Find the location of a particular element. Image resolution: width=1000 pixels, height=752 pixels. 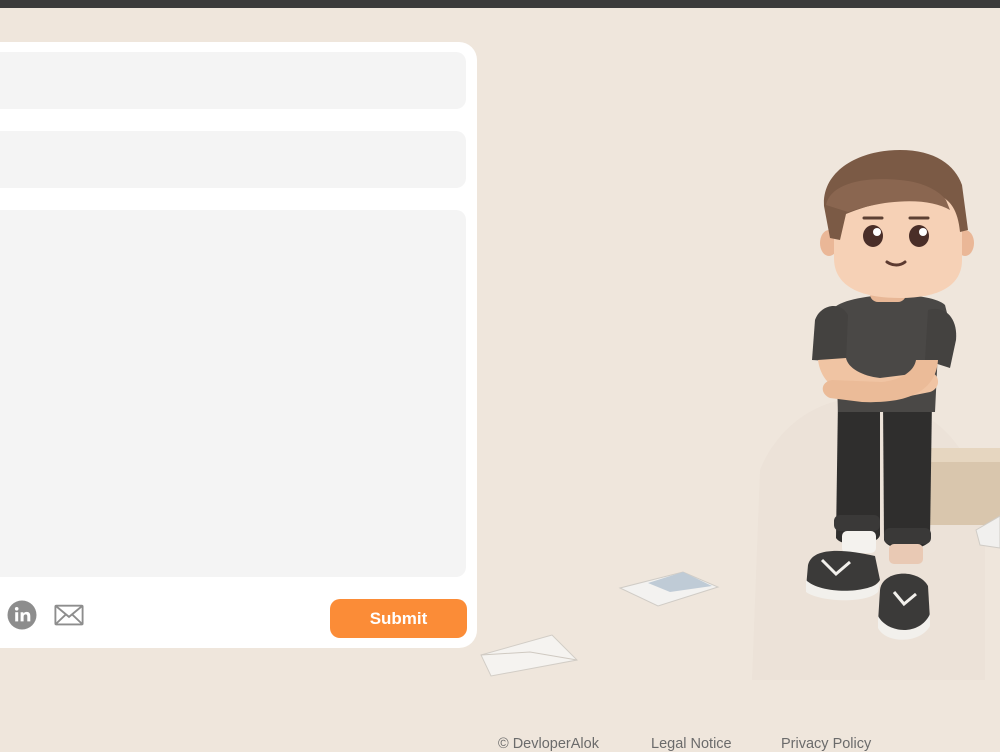

submit-button: Submit is located at coordinates (398, 618).